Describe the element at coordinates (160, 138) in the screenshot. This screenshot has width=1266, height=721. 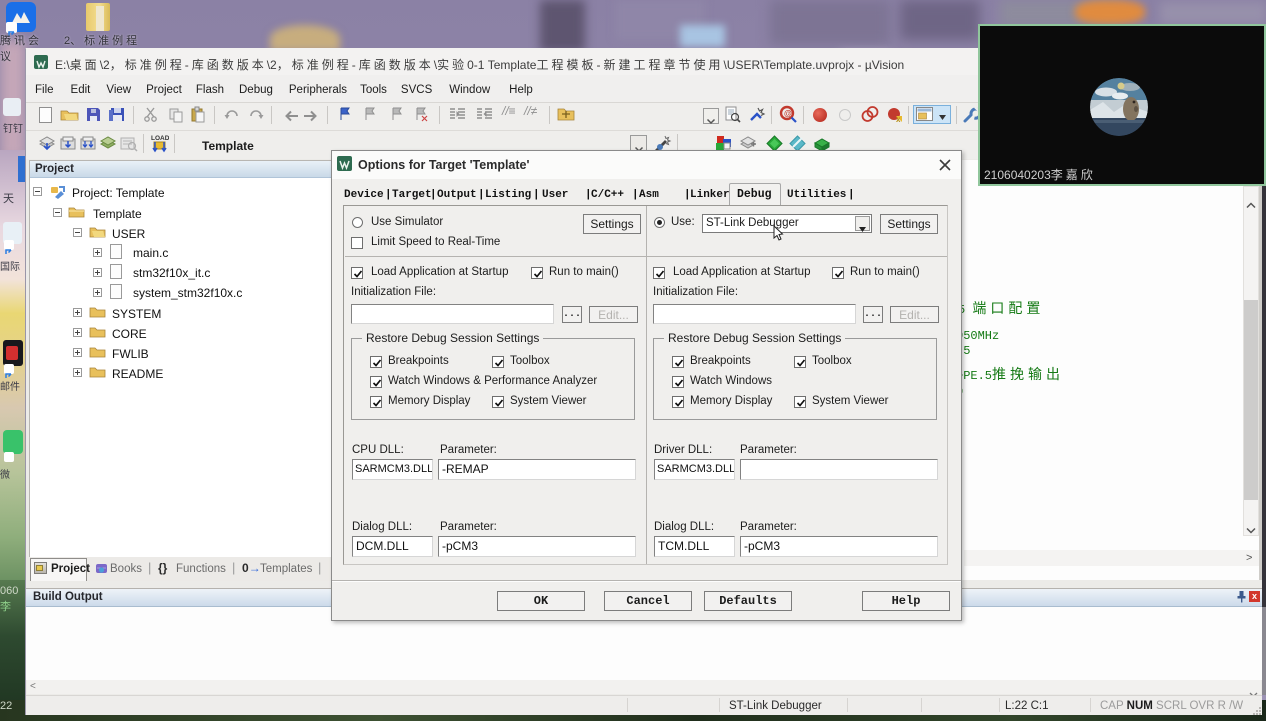
I see `svg-text: LOAD` at that location.